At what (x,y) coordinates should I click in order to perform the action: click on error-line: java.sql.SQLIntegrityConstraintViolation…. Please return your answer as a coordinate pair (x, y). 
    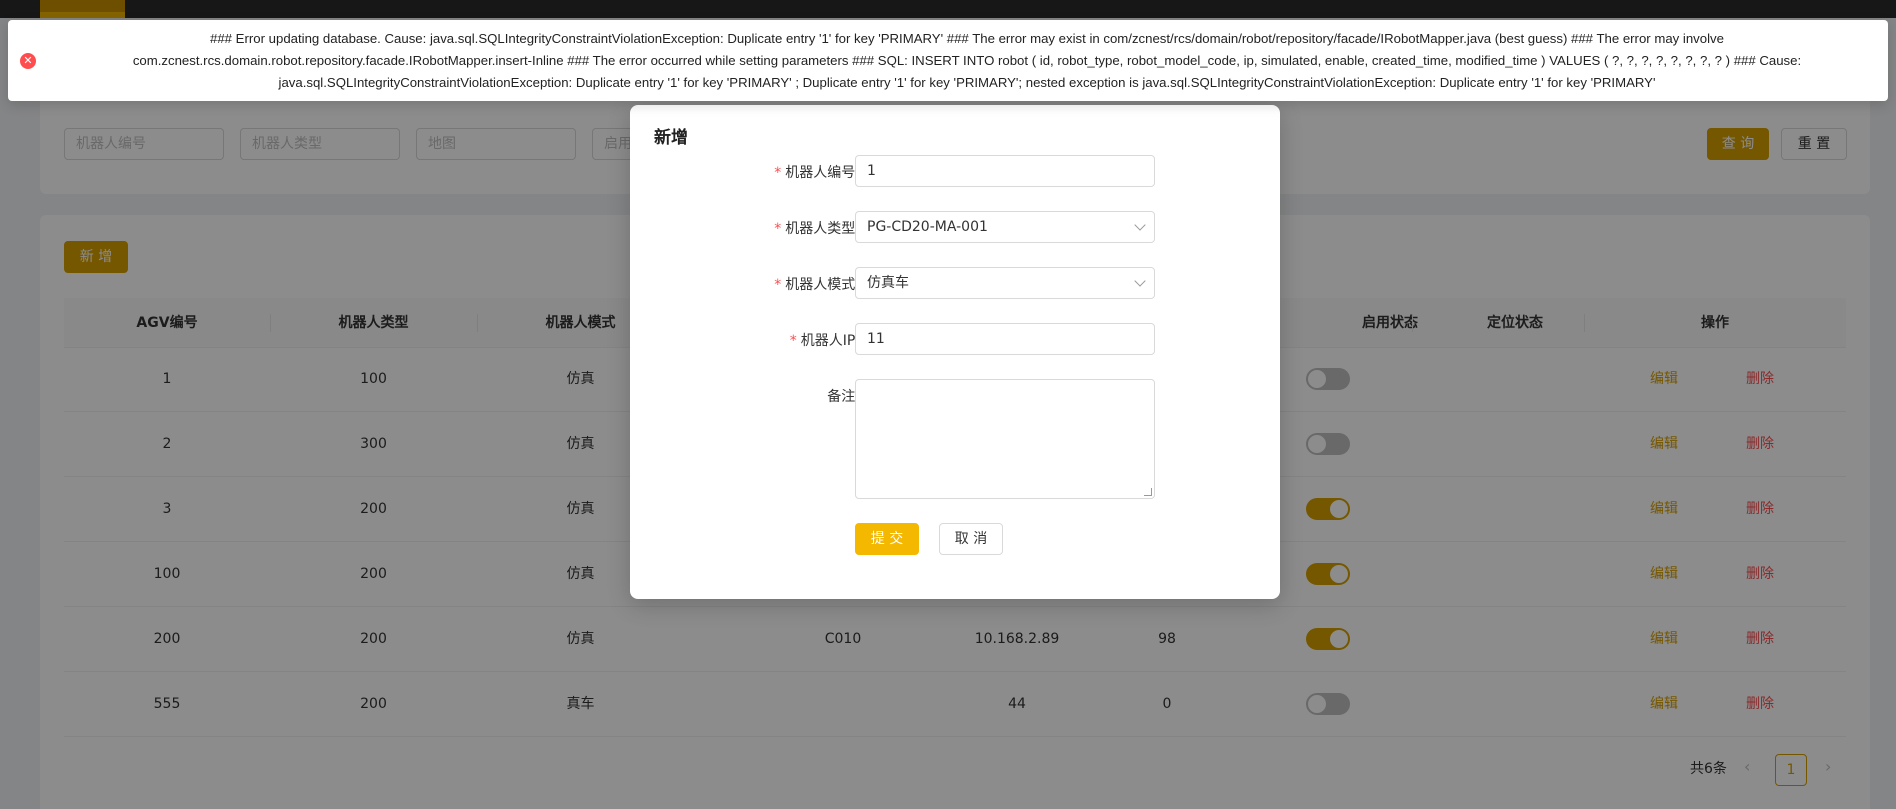
    Looking at the image, I should click on (967, 82).